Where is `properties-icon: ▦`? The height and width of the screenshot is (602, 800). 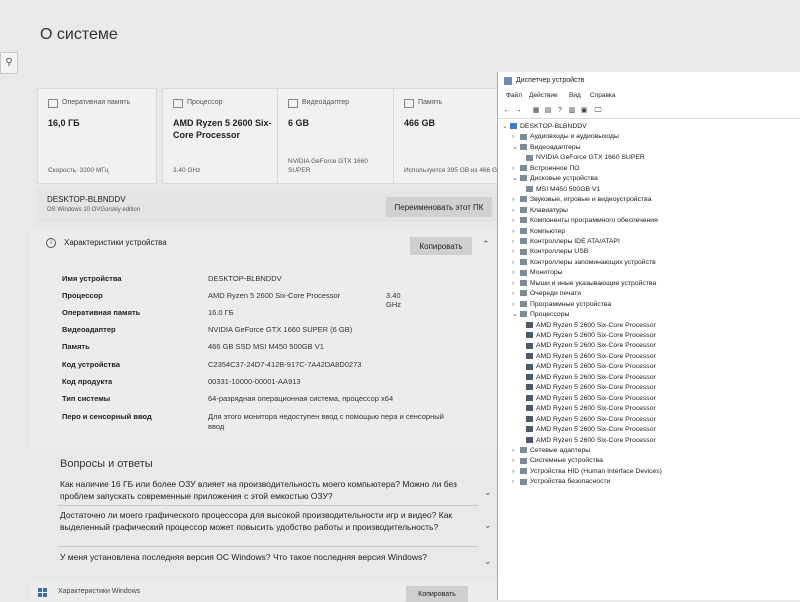 properties-icon: ▦ is located at coordinates (536, 110).